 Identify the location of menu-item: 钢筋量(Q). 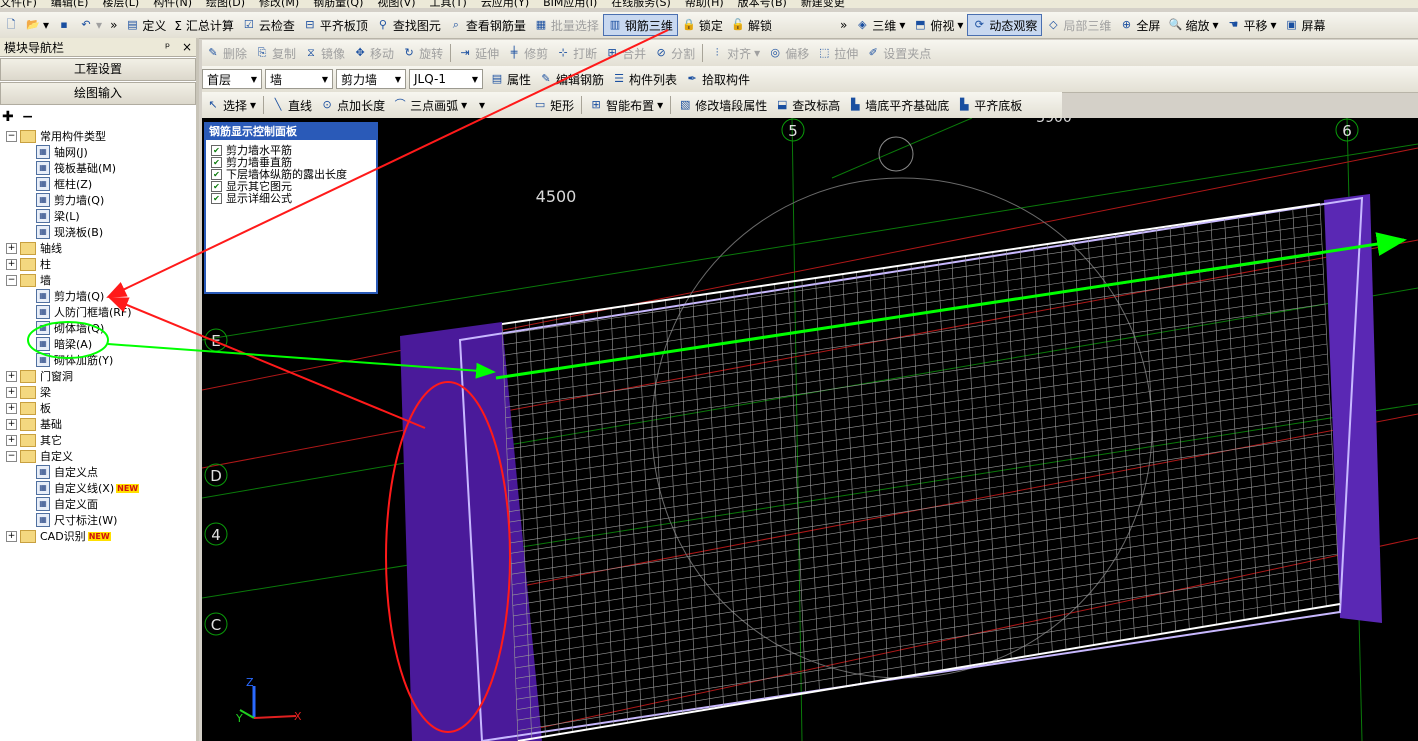
(338, 4).